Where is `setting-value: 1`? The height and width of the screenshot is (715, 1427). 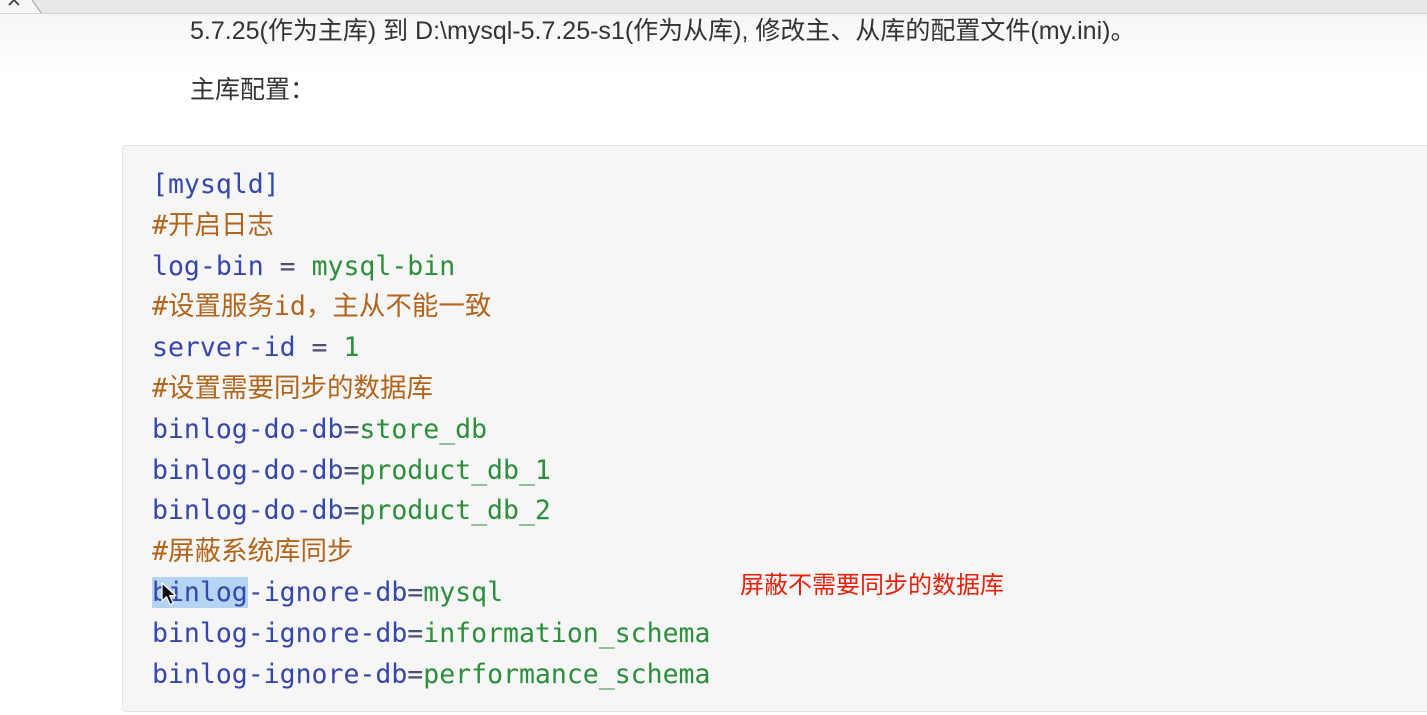
setting-value: 1 is located at coordinates (351, 348).